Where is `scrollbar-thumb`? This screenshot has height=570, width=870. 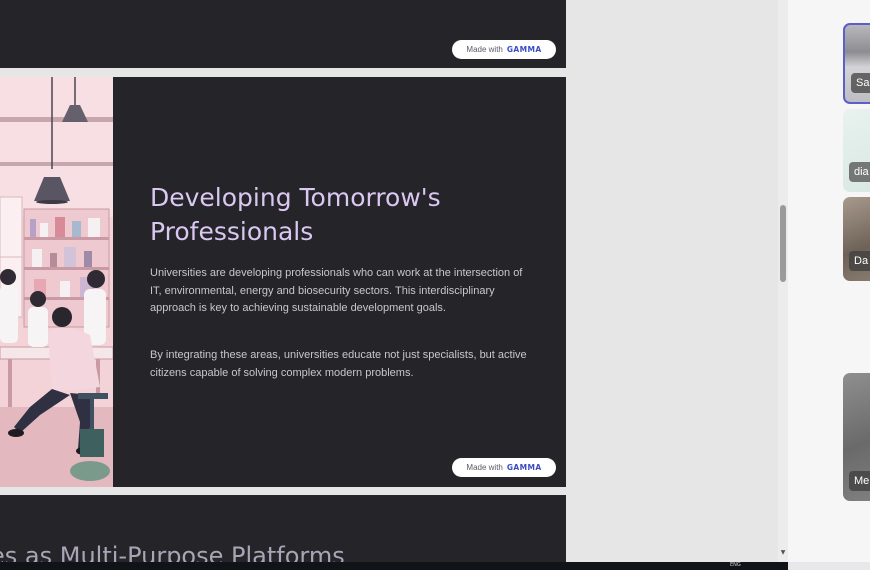
scrollbar-thumb is located at coordinates (783, 243).